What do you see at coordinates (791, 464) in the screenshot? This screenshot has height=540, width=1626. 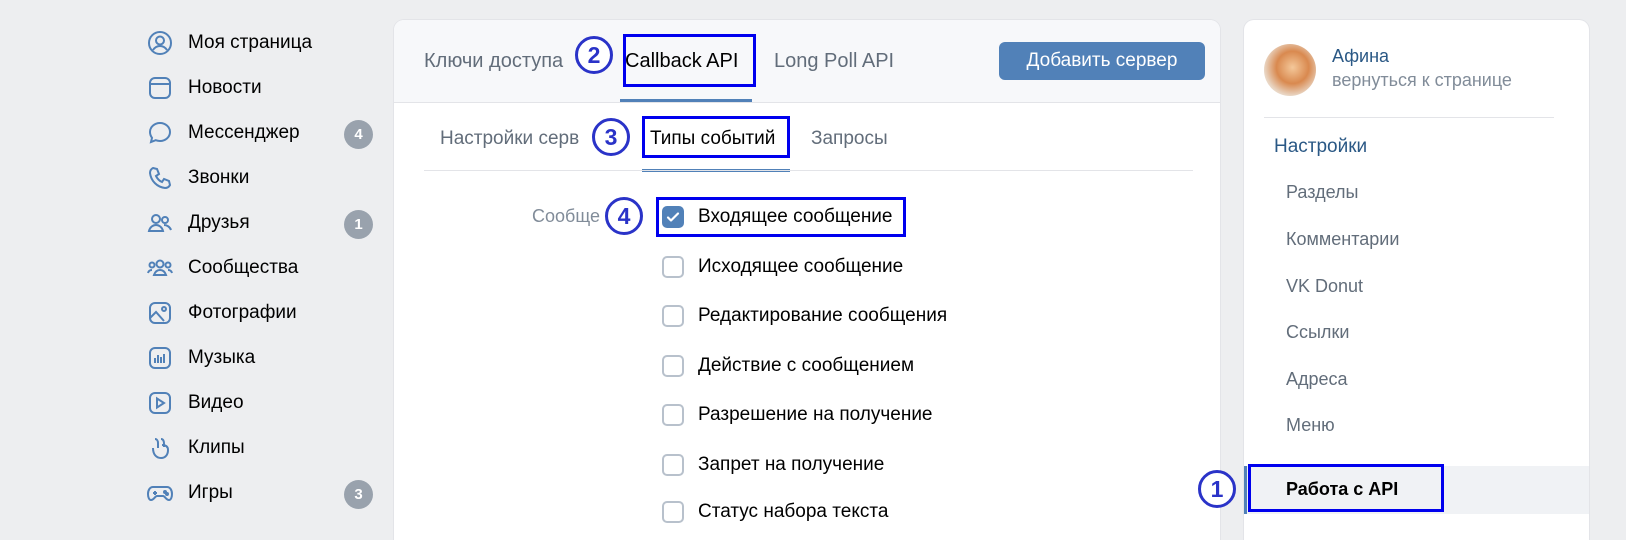 I see `checkbox-label: Запрет на получение` at bounding box center [791, 464].